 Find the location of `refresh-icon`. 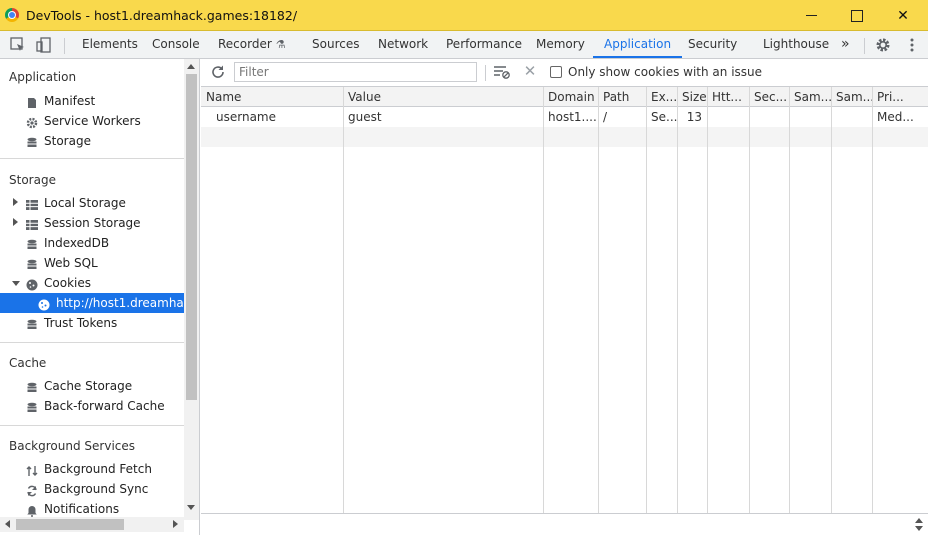

refresh-icon is located at coordinates (218, 72).